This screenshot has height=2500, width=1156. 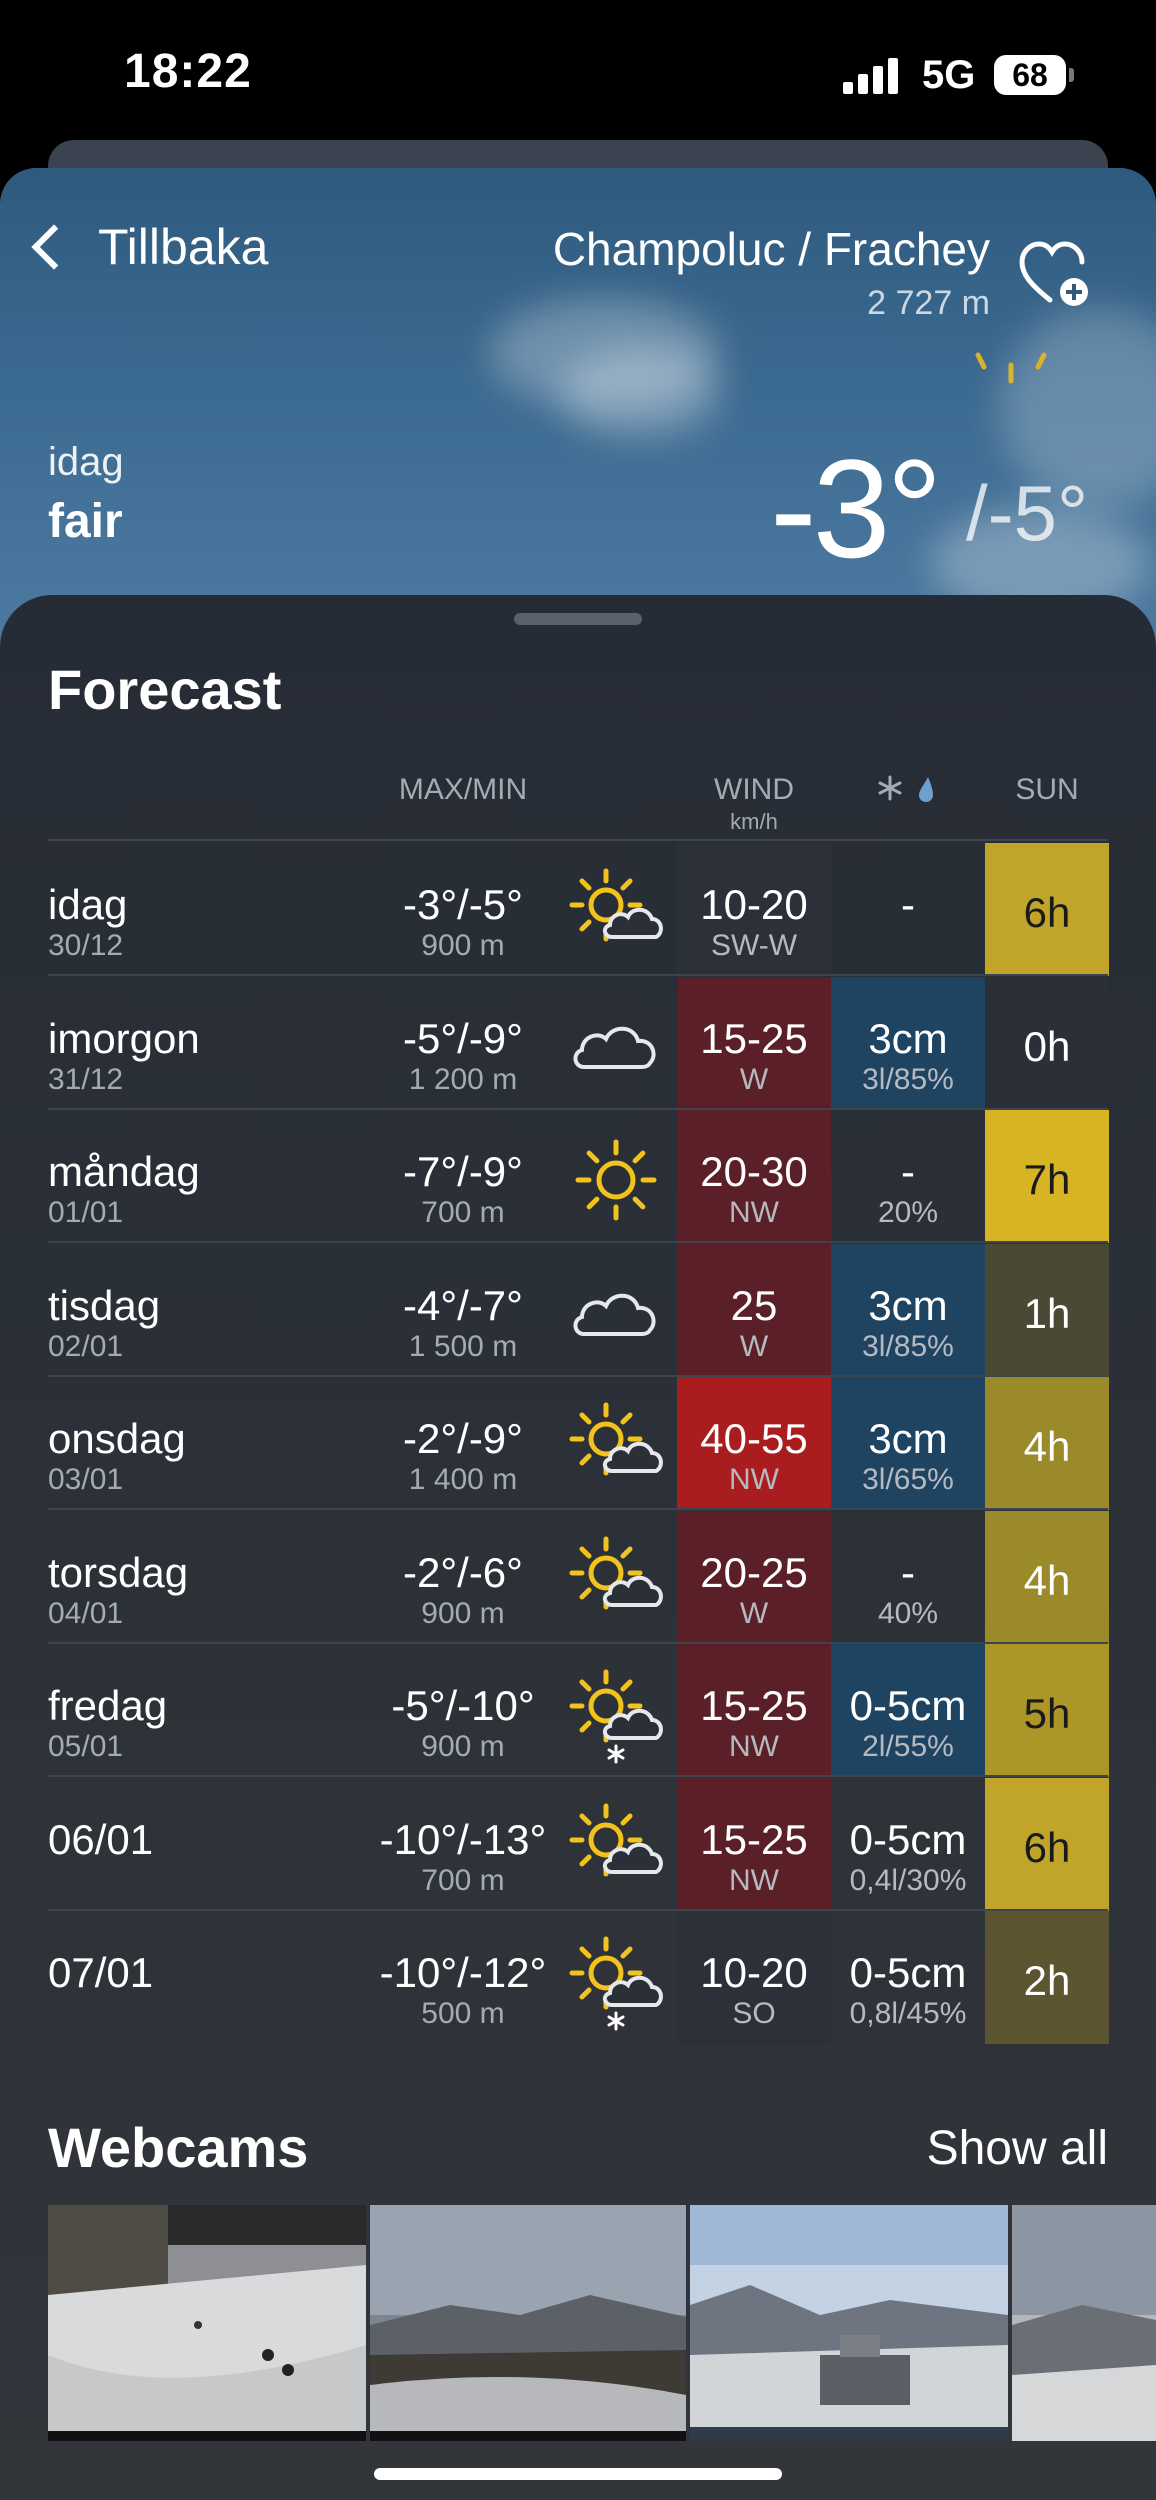 What do you see at coordinates (754, 789) in the screenshot?
I see `col-wind: WIND` at bounding box center [754, 789].